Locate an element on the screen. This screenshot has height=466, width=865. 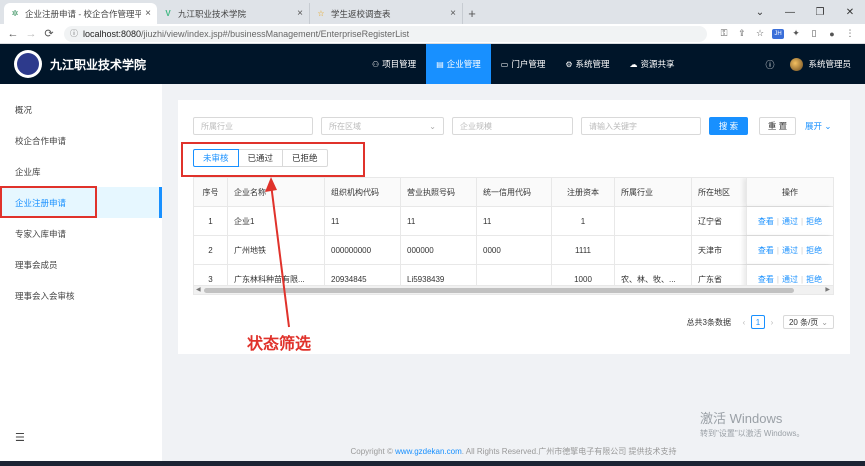
sidebar-item-expert-apply: 专家入库申请 is located at coordinates (81, 233).